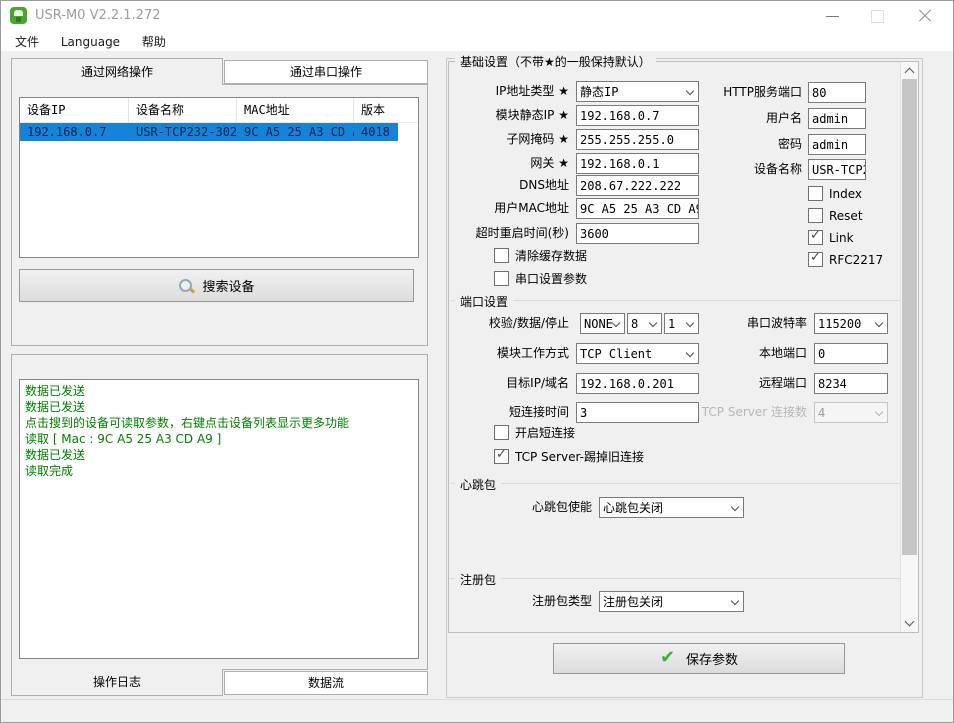  I want to click on timeout-input: 3600, so click(637, 233).